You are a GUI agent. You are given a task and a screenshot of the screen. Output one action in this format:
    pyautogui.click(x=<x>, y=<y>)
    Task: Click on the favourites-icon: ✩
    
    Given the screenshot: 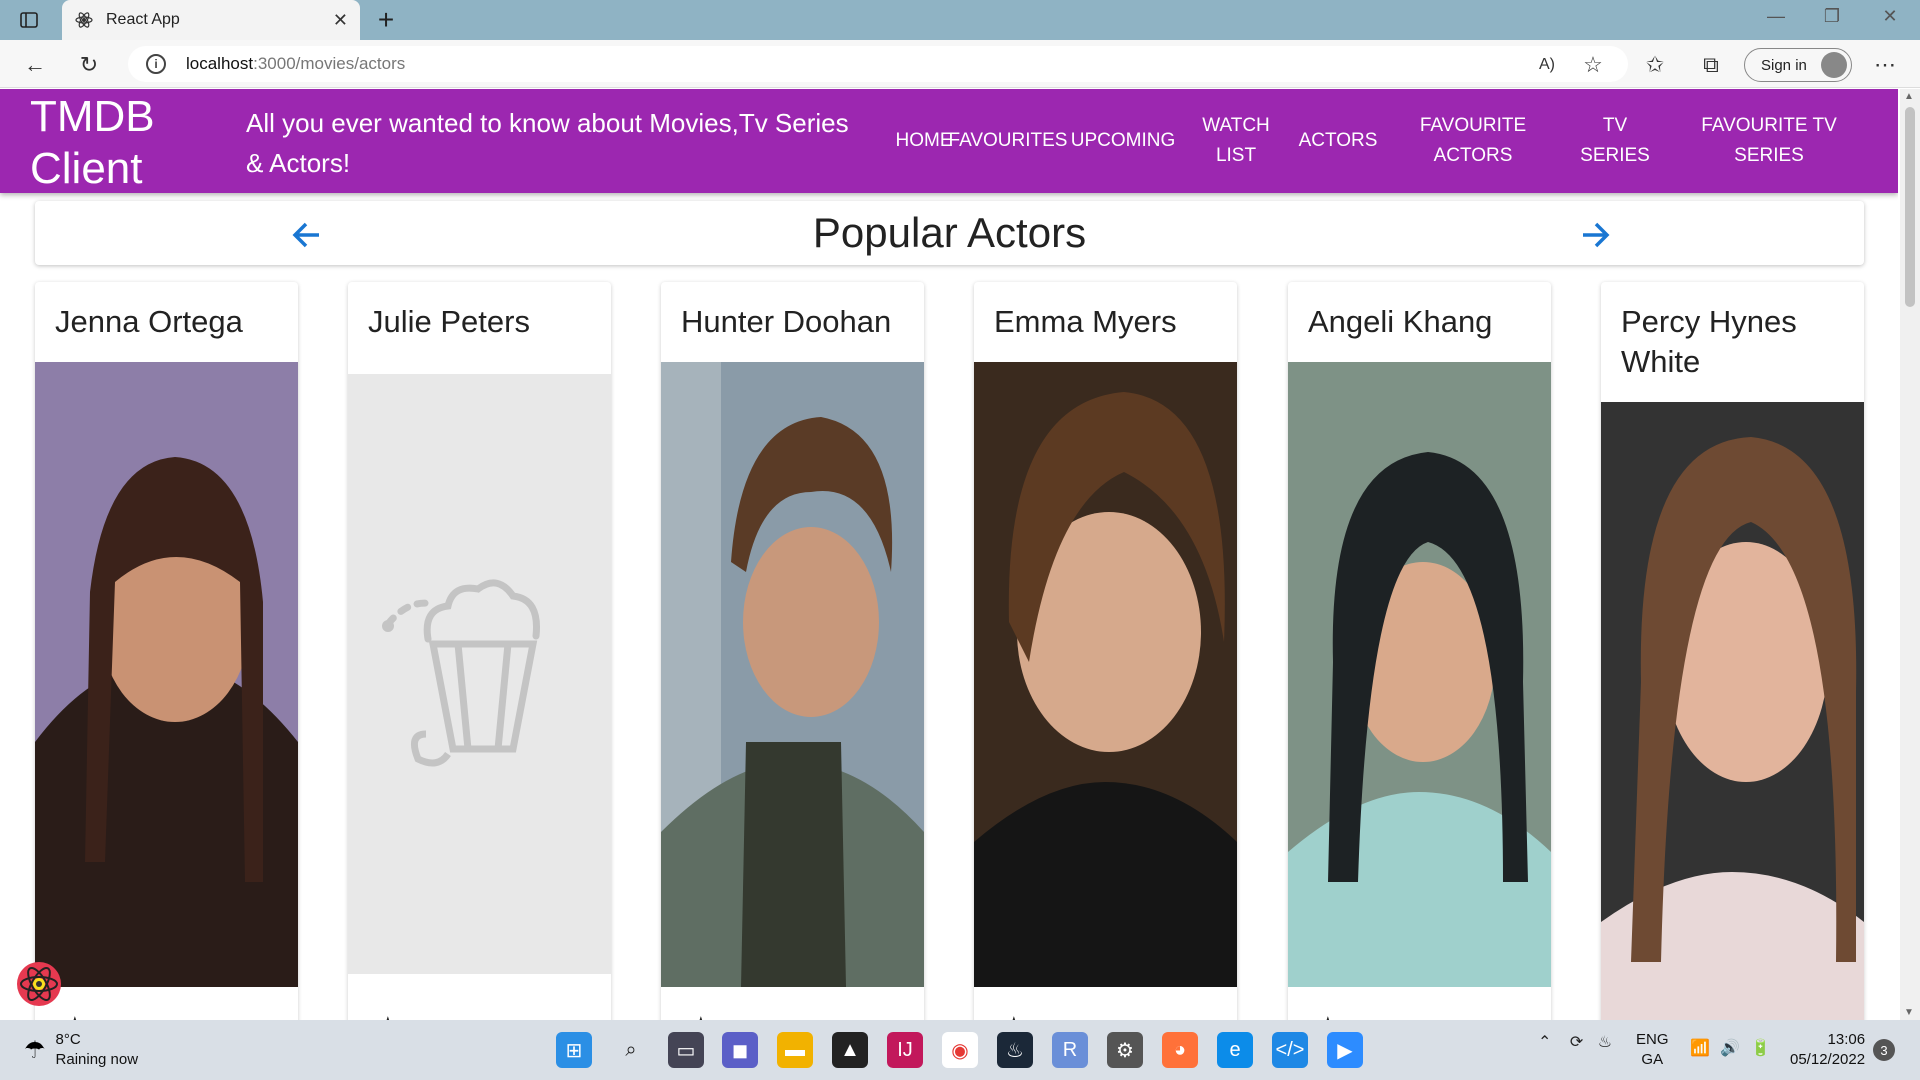 What is the action you would take?
    pyautogui.click(x=1655, y=65)
    